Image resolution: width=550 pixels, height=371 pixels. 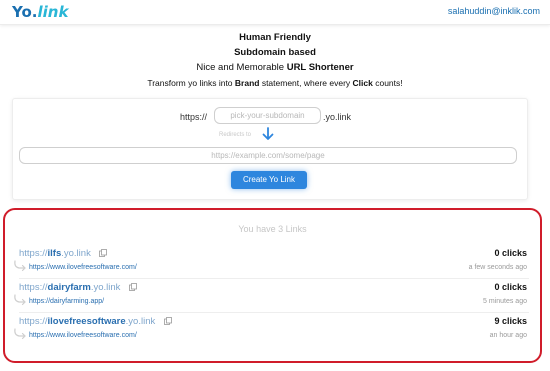 I want to click on arrow-down-icon, so click(x=268, y=136).